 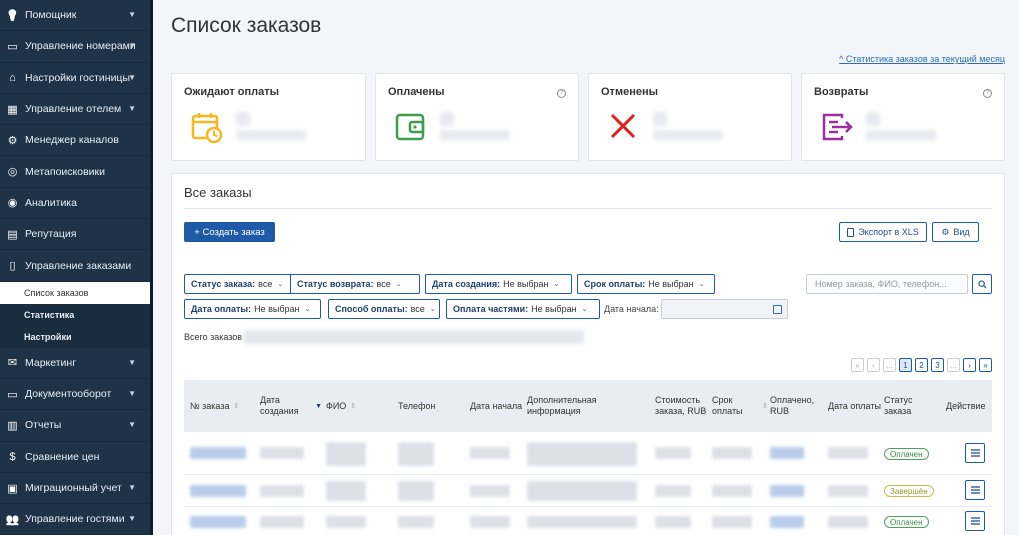 I want to click on view-label: Вид, so click(x=961, y=232).